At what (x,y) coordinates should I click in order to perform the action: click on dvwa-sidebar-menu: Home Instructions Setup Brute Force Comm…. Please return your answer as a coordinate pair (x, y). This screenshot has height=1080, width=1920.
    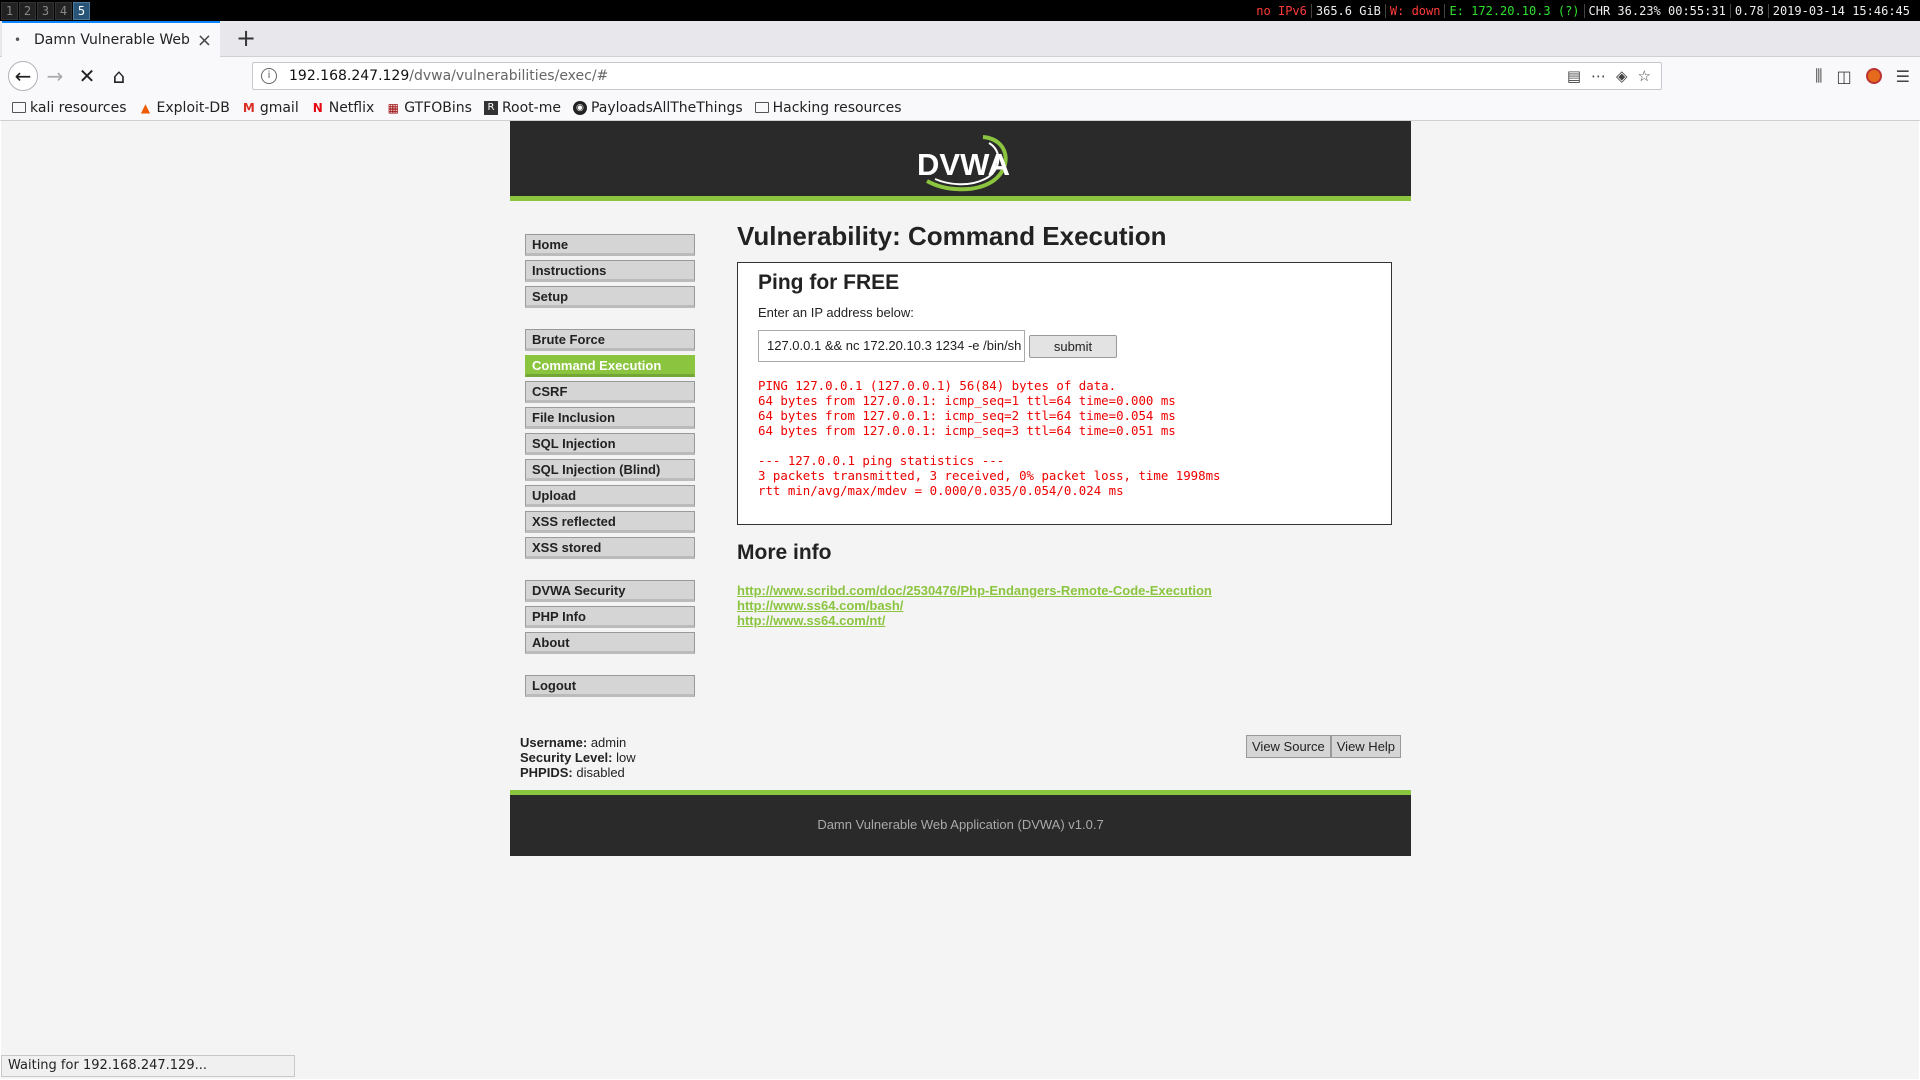
    Looking at the image, I should click on (610, 467).